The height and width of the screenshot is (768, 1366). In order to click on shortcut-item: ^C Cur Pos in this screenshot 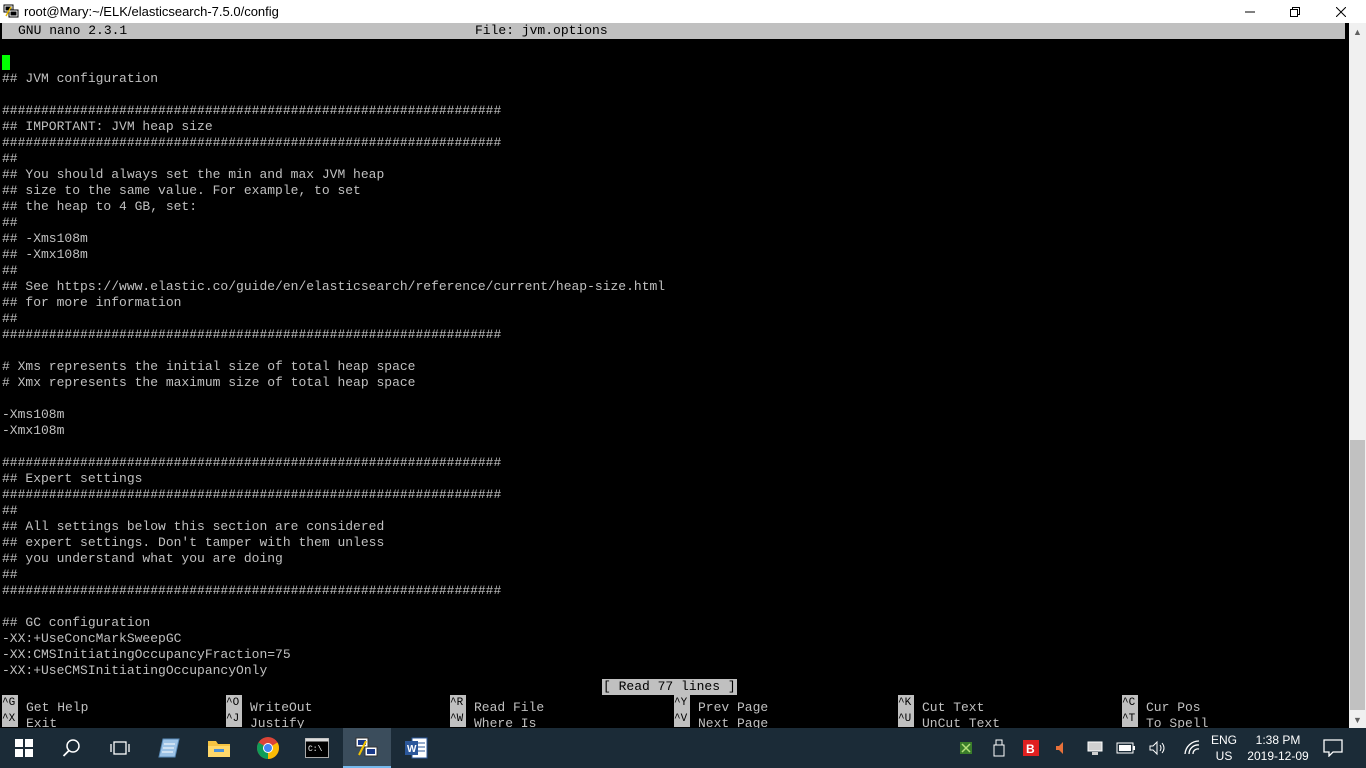, I will do `click(1161, 705)`.